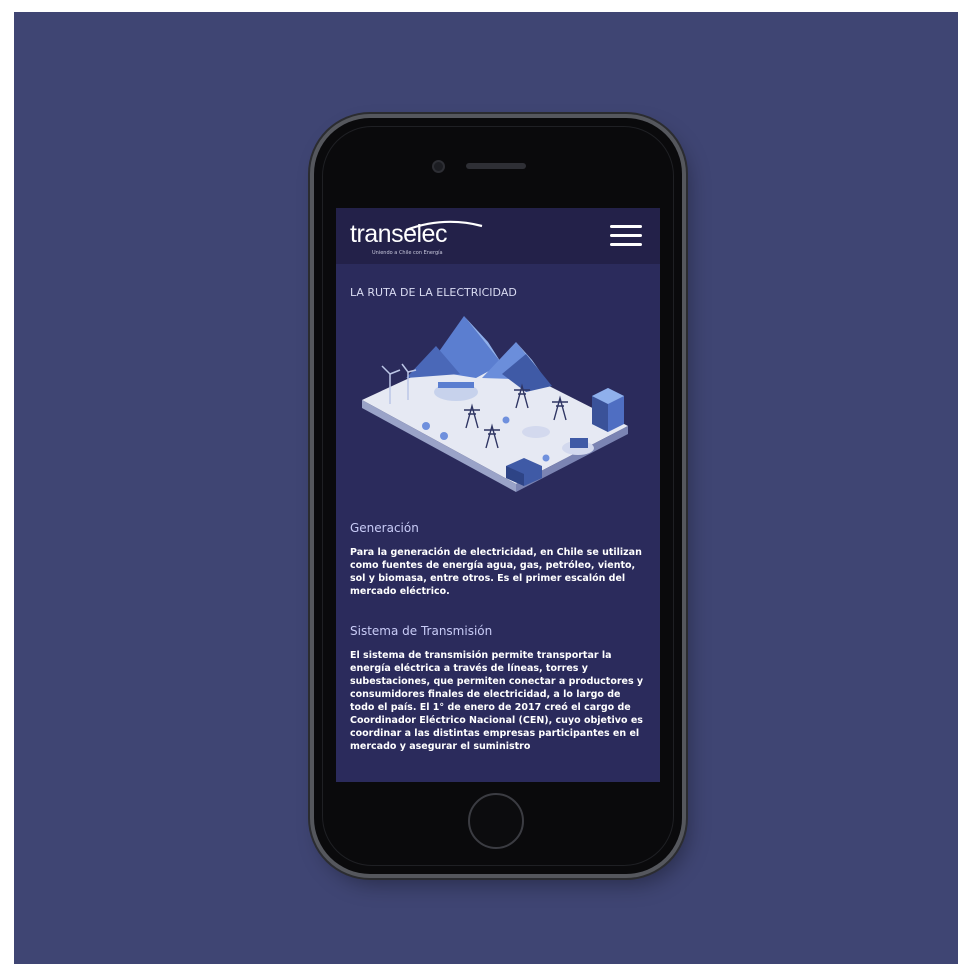  I want to click on electricity-grid-illustration, so click(495, 404).